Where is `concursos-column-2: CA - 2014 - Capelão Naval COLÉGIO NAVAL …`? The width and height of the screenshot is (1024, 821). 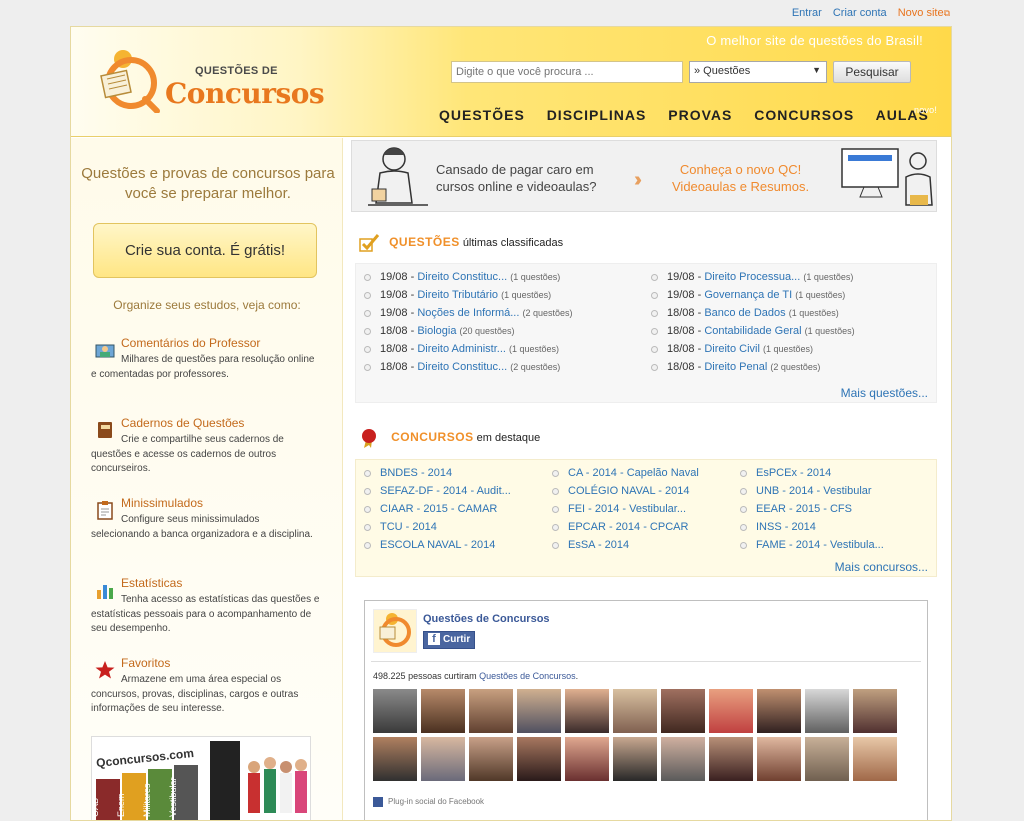 concursos-column-2: CA - 2014 - Capelão Naval COLÉGIO NAVAL … is located at coordinates (625, 512).